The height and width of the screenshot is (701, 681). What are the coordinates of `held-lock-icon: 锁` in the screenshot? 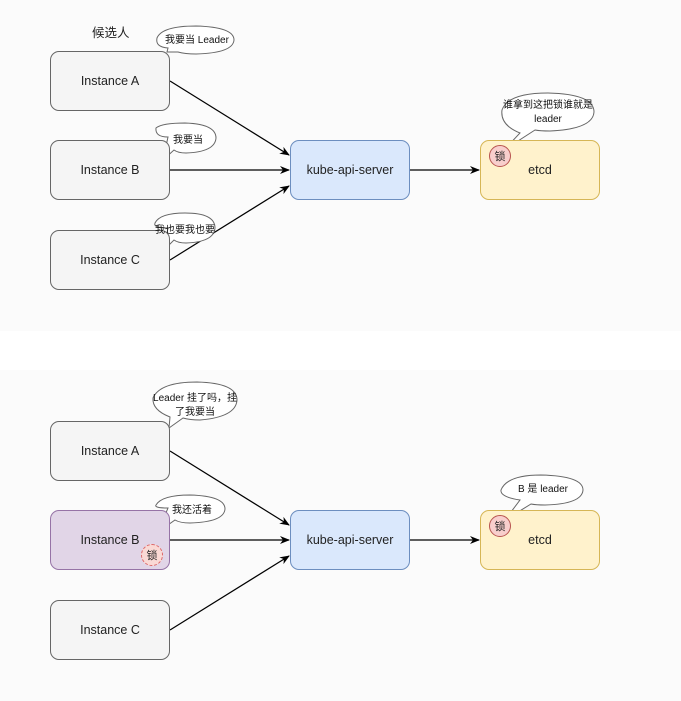 It's located at (152, 555).